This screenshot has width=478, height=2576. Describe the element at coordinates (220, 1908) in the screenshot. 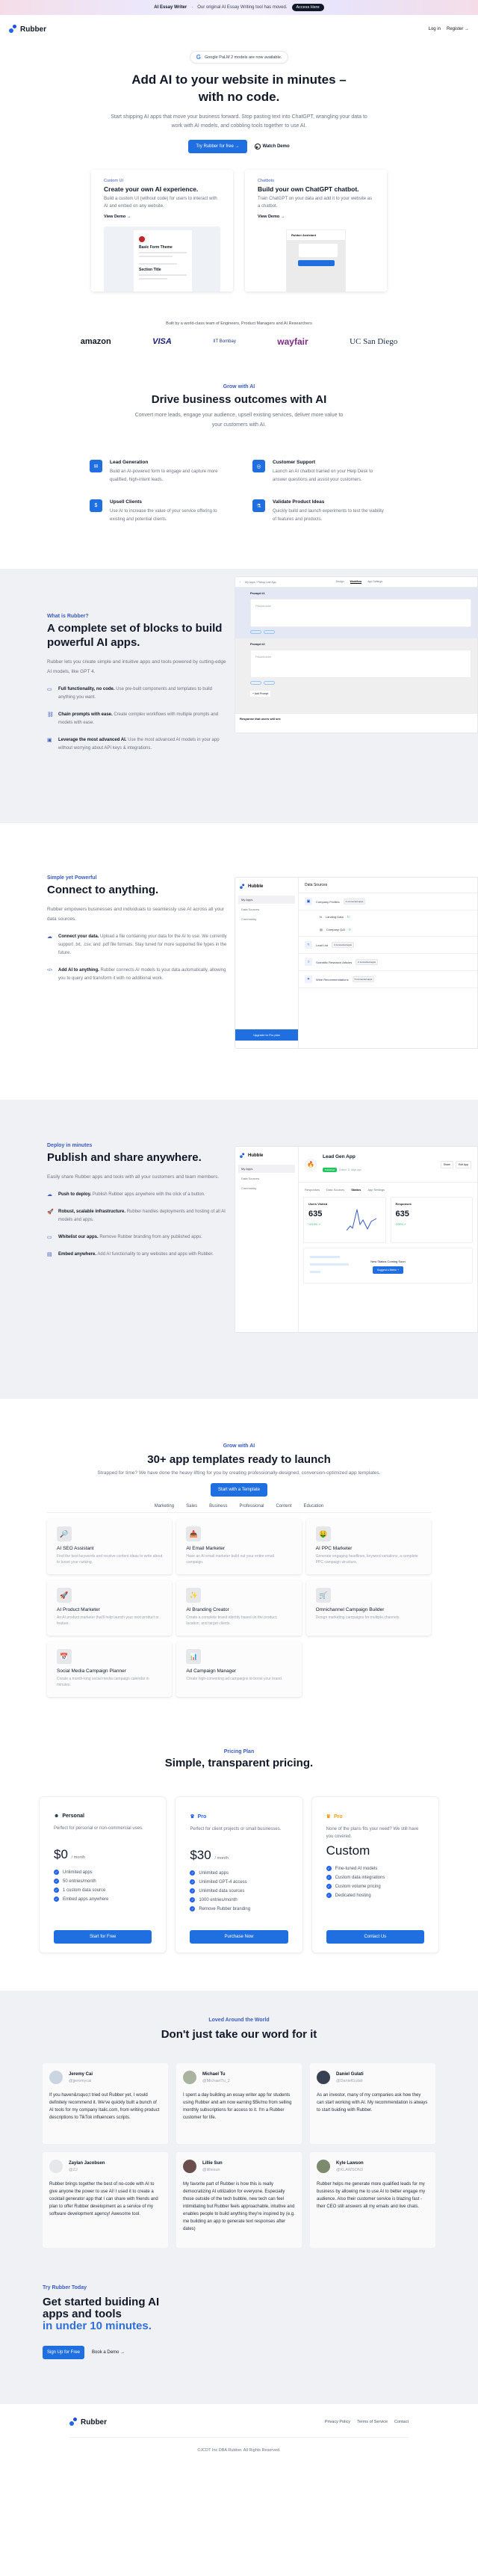

I see `plan-feature: ✓ Remove Rubber branding` at that location.